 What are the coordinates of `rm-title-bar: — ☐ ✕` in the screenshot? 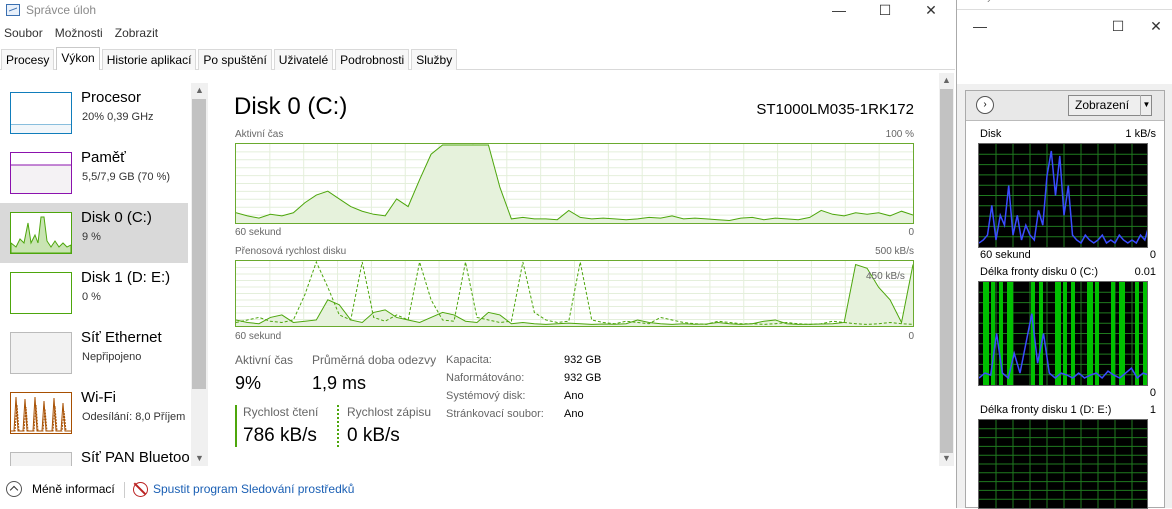 It's located at (1064, 47).